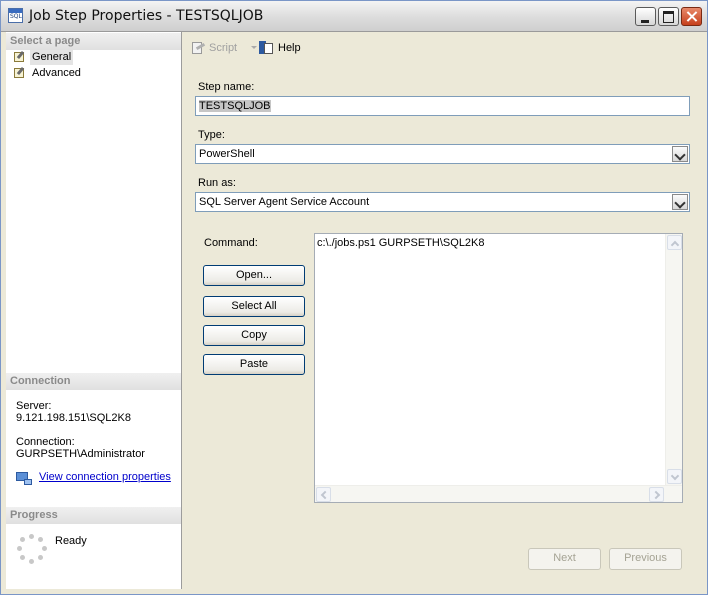 The width and height of the screenshot is (708, 595). I want to click on select-page-header: Select a page, so click(93, 41).